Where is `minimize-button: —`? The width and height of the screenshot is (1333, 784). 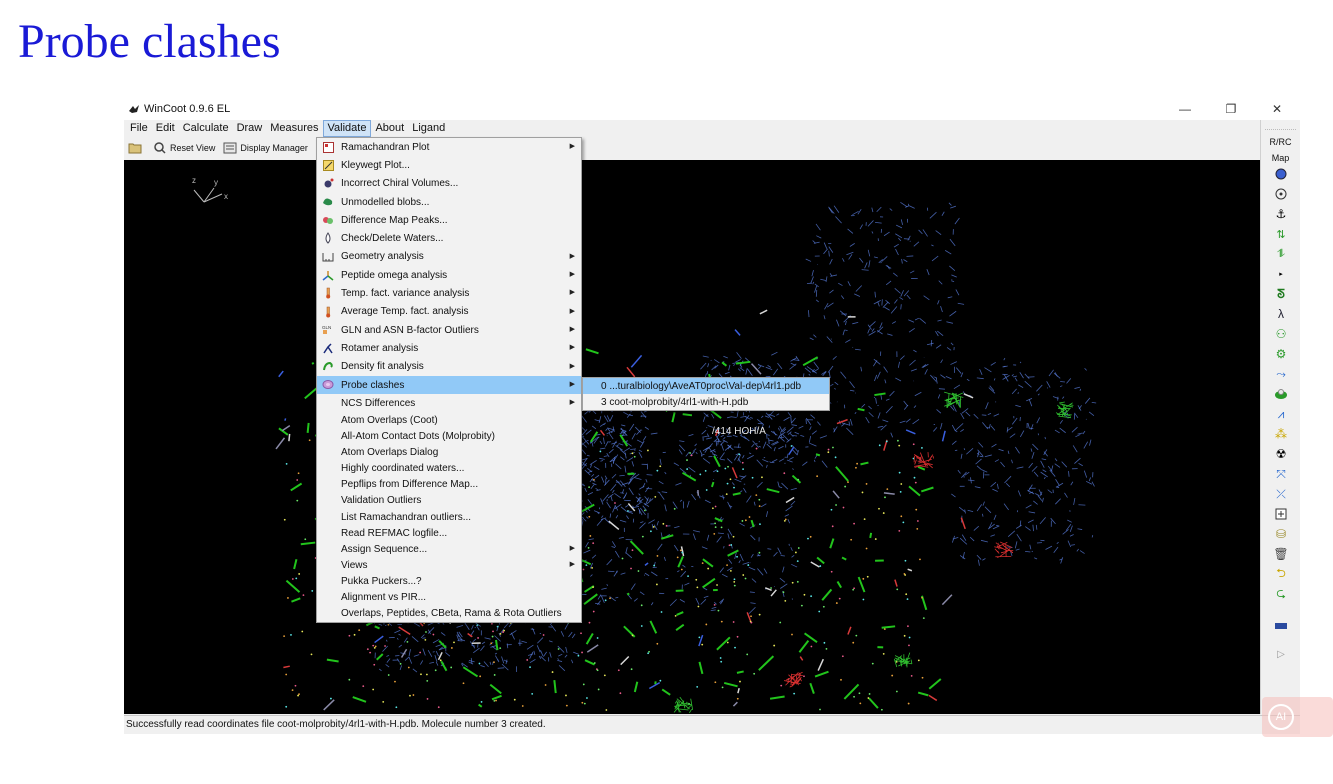 minimize-button: — is located at coordinates (1185, 109).